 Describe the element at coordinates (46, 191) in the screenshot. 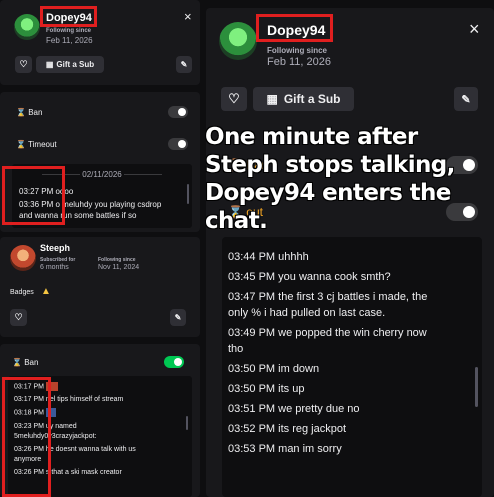

I see `chat-message: 03:27 PM oooo` at that location.